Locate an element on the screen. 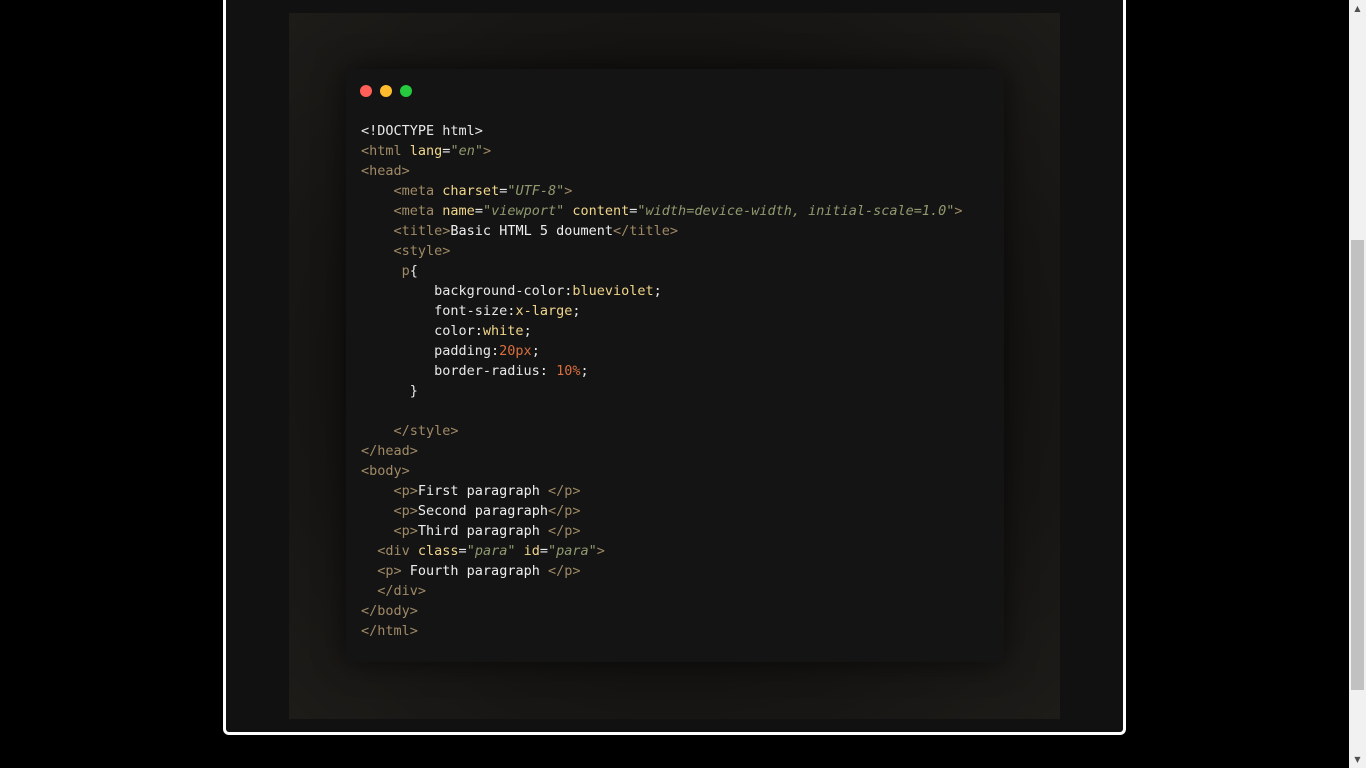 This screenshot has width=1366, height=768. code-token: { is located at coordinates (413, 271).